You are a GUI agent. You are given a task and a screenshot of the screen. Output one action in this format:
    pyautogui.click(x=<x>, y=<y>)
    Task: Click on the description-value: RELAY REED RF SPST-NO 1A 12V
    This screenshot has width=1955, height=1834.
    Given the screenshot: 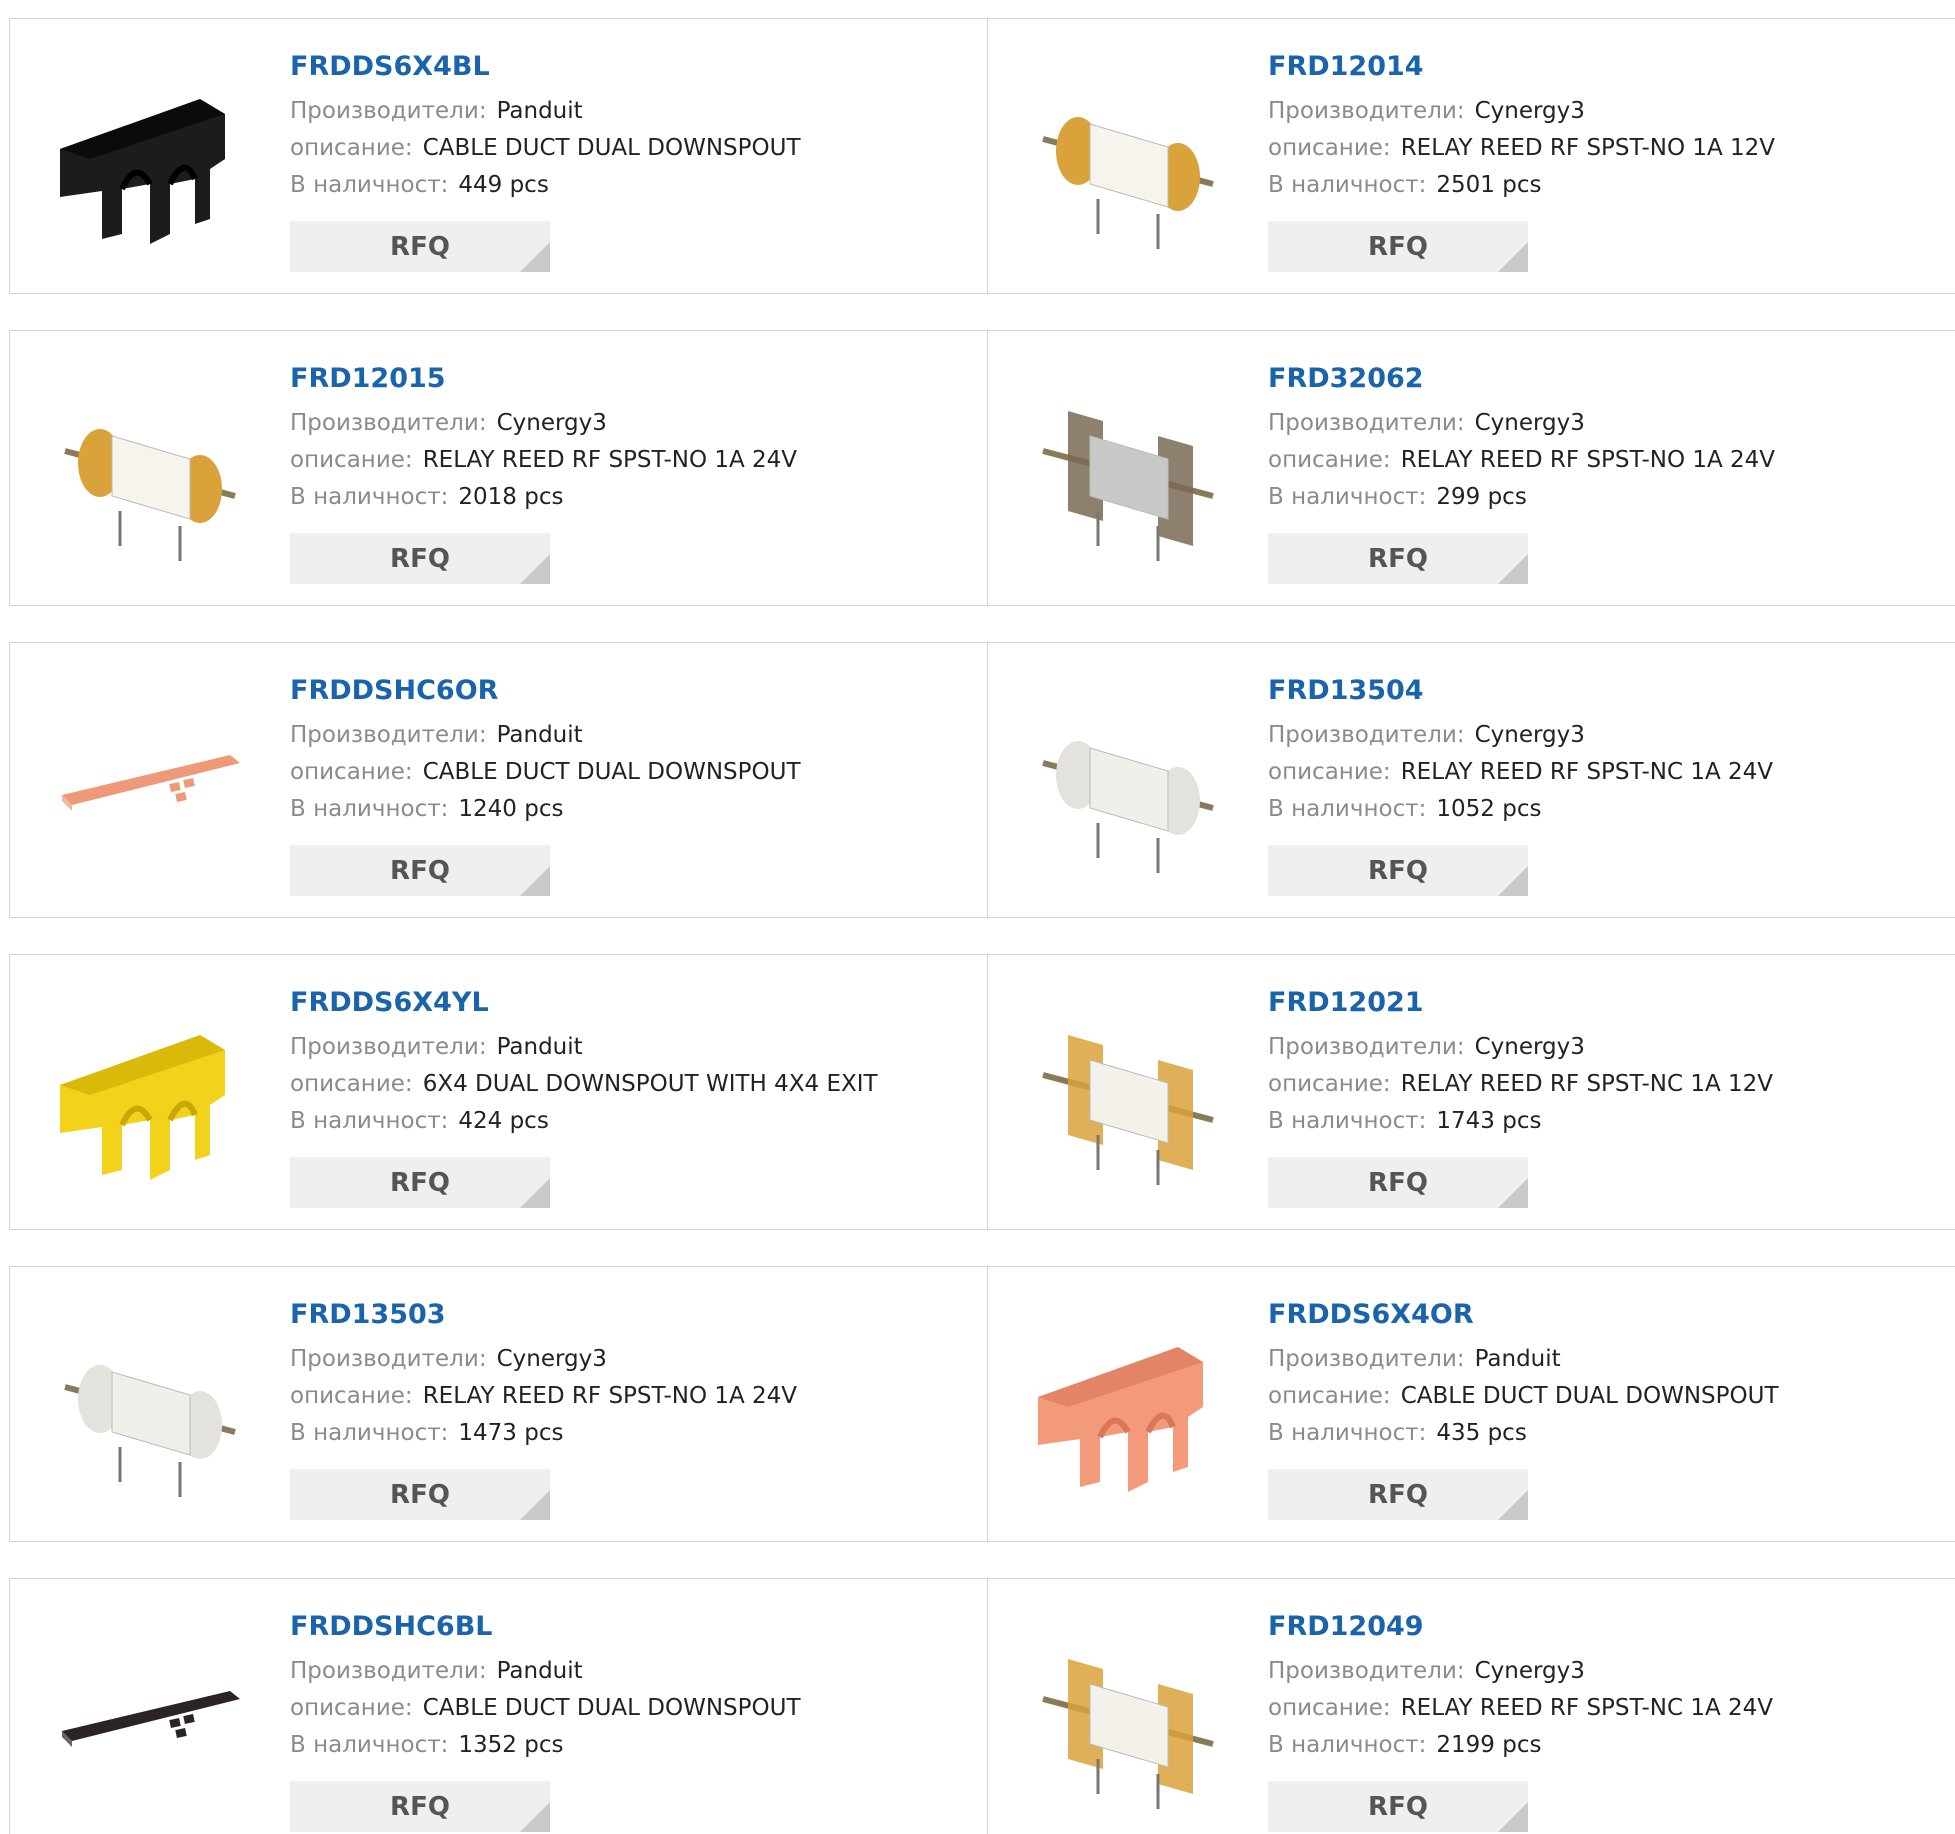 What is the action you would take?
    pyautogui.click(x=1588, y=148)
    